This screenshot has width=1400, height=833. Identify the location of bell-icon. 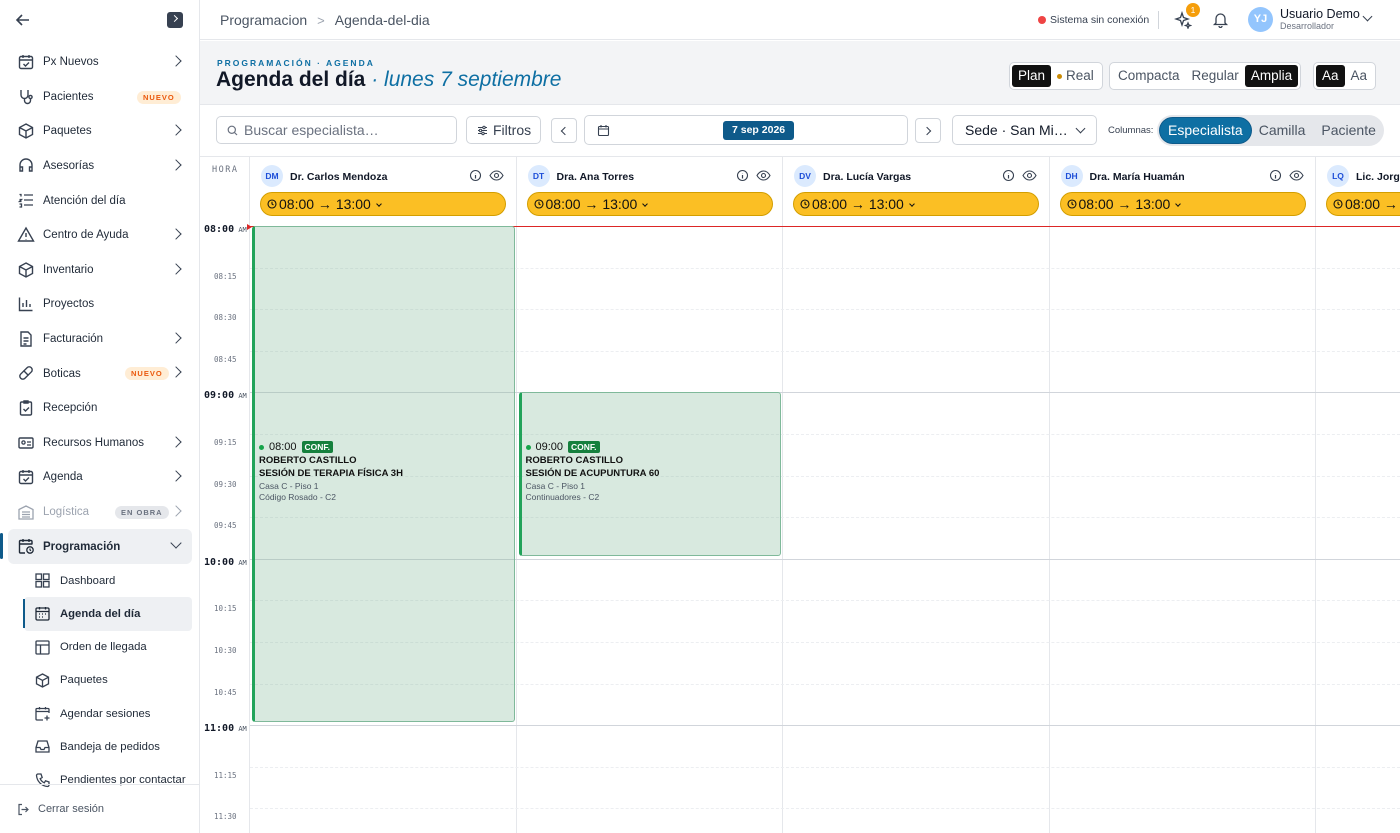
(1220, 19).